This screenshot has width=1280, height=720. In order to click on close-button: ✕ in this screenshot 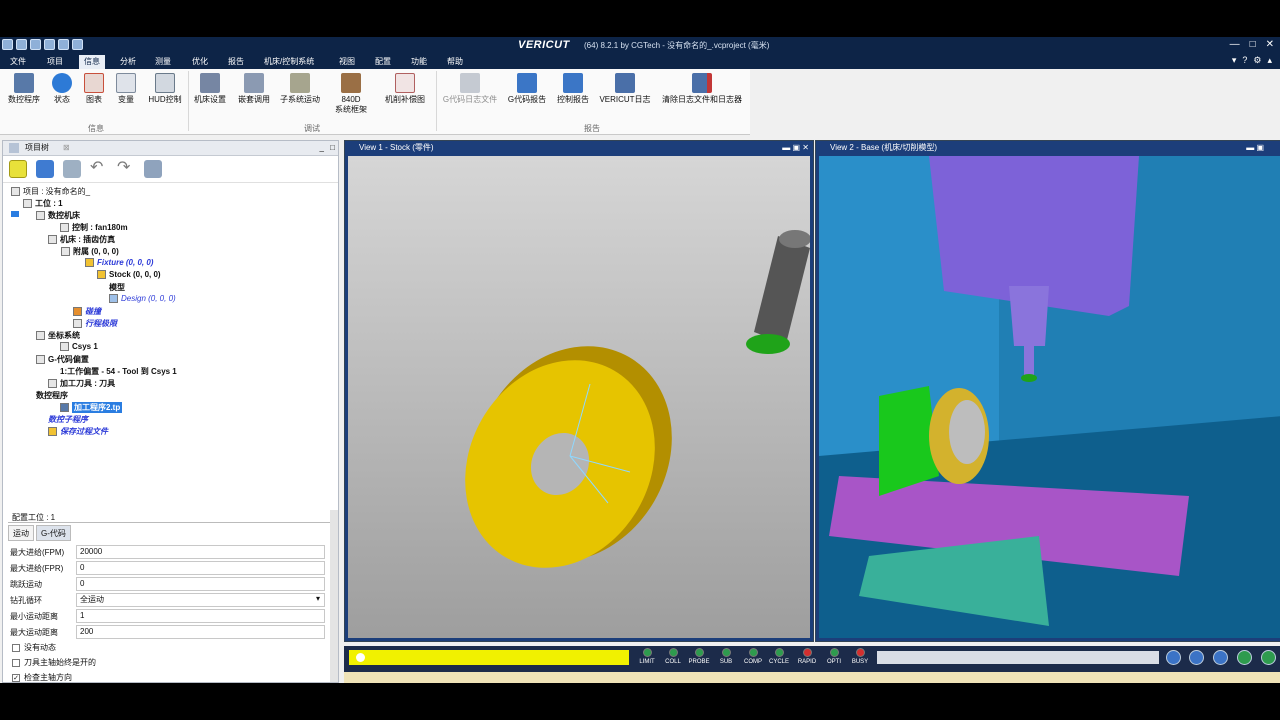, I will do `click(1270, 44)`.